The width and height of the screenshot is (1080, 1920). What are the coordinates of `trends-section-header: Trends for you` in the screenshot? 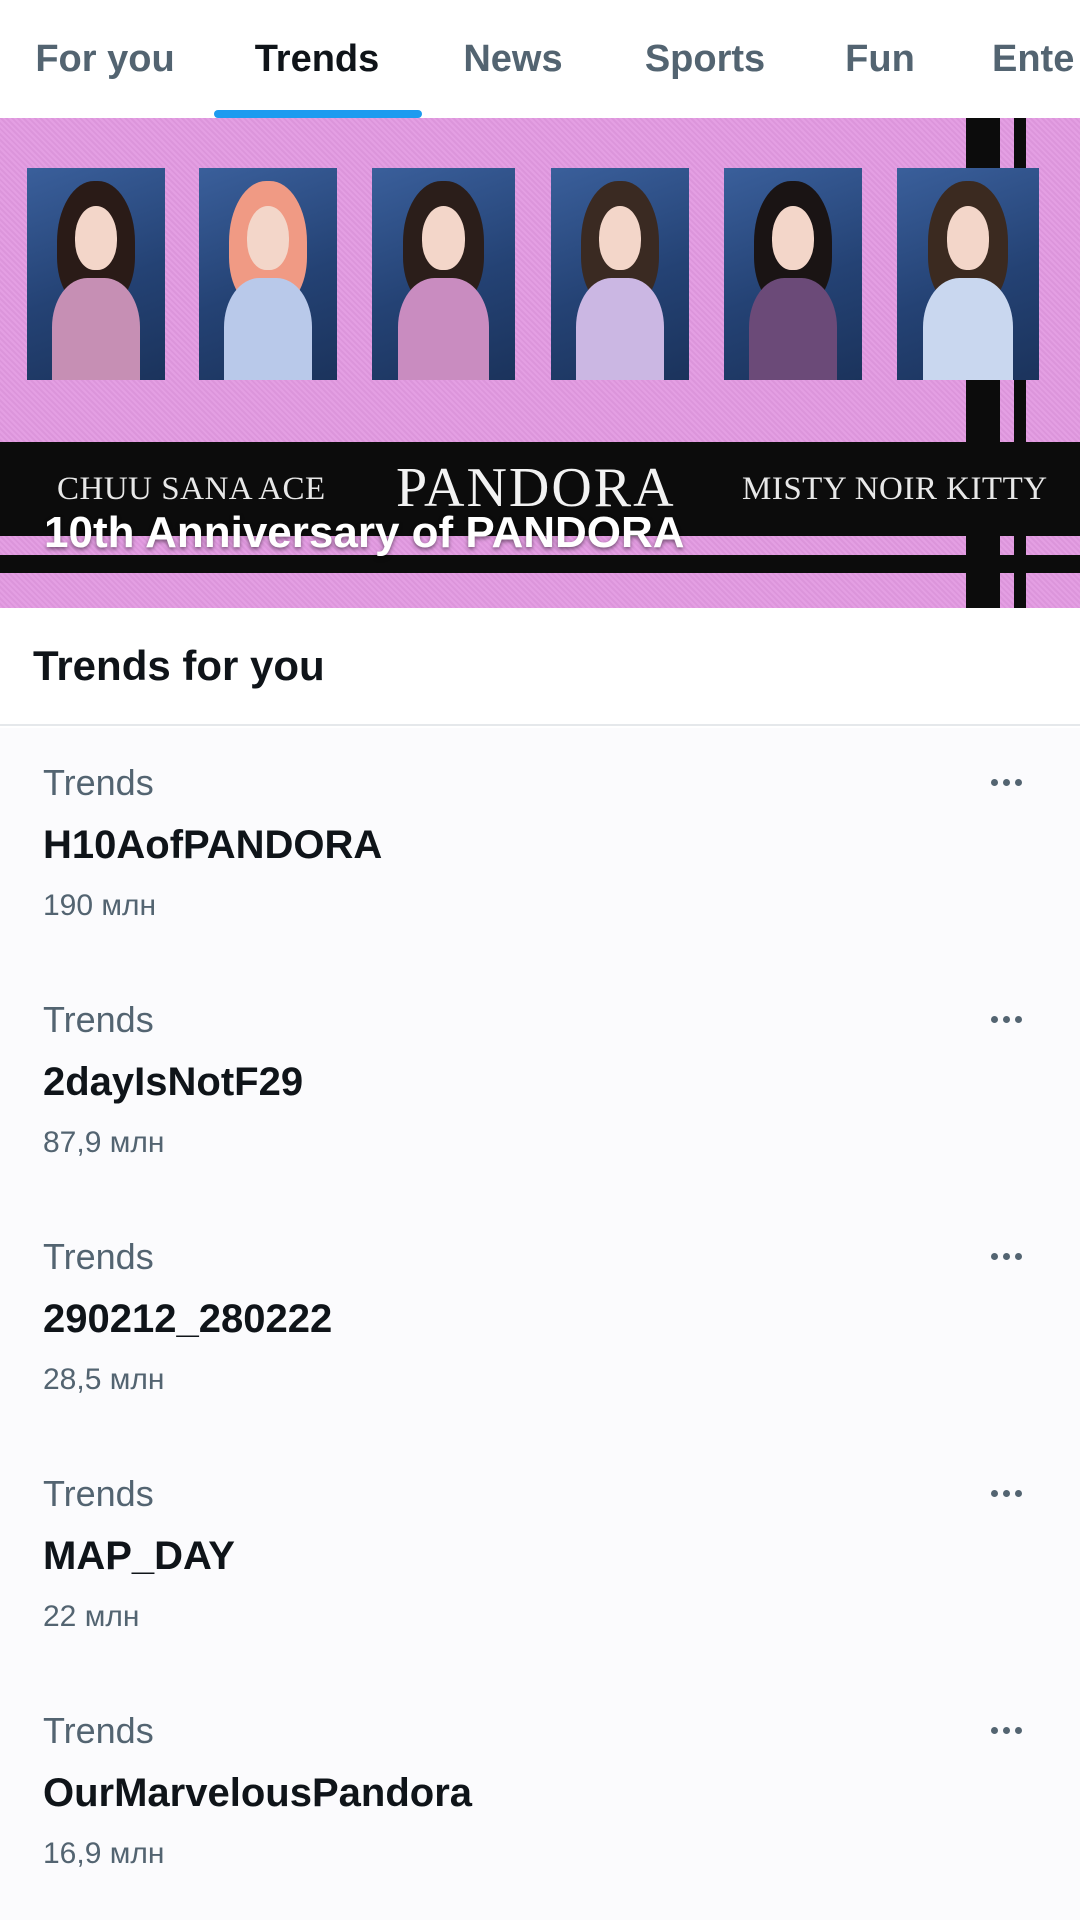 It's located at (540, 667).